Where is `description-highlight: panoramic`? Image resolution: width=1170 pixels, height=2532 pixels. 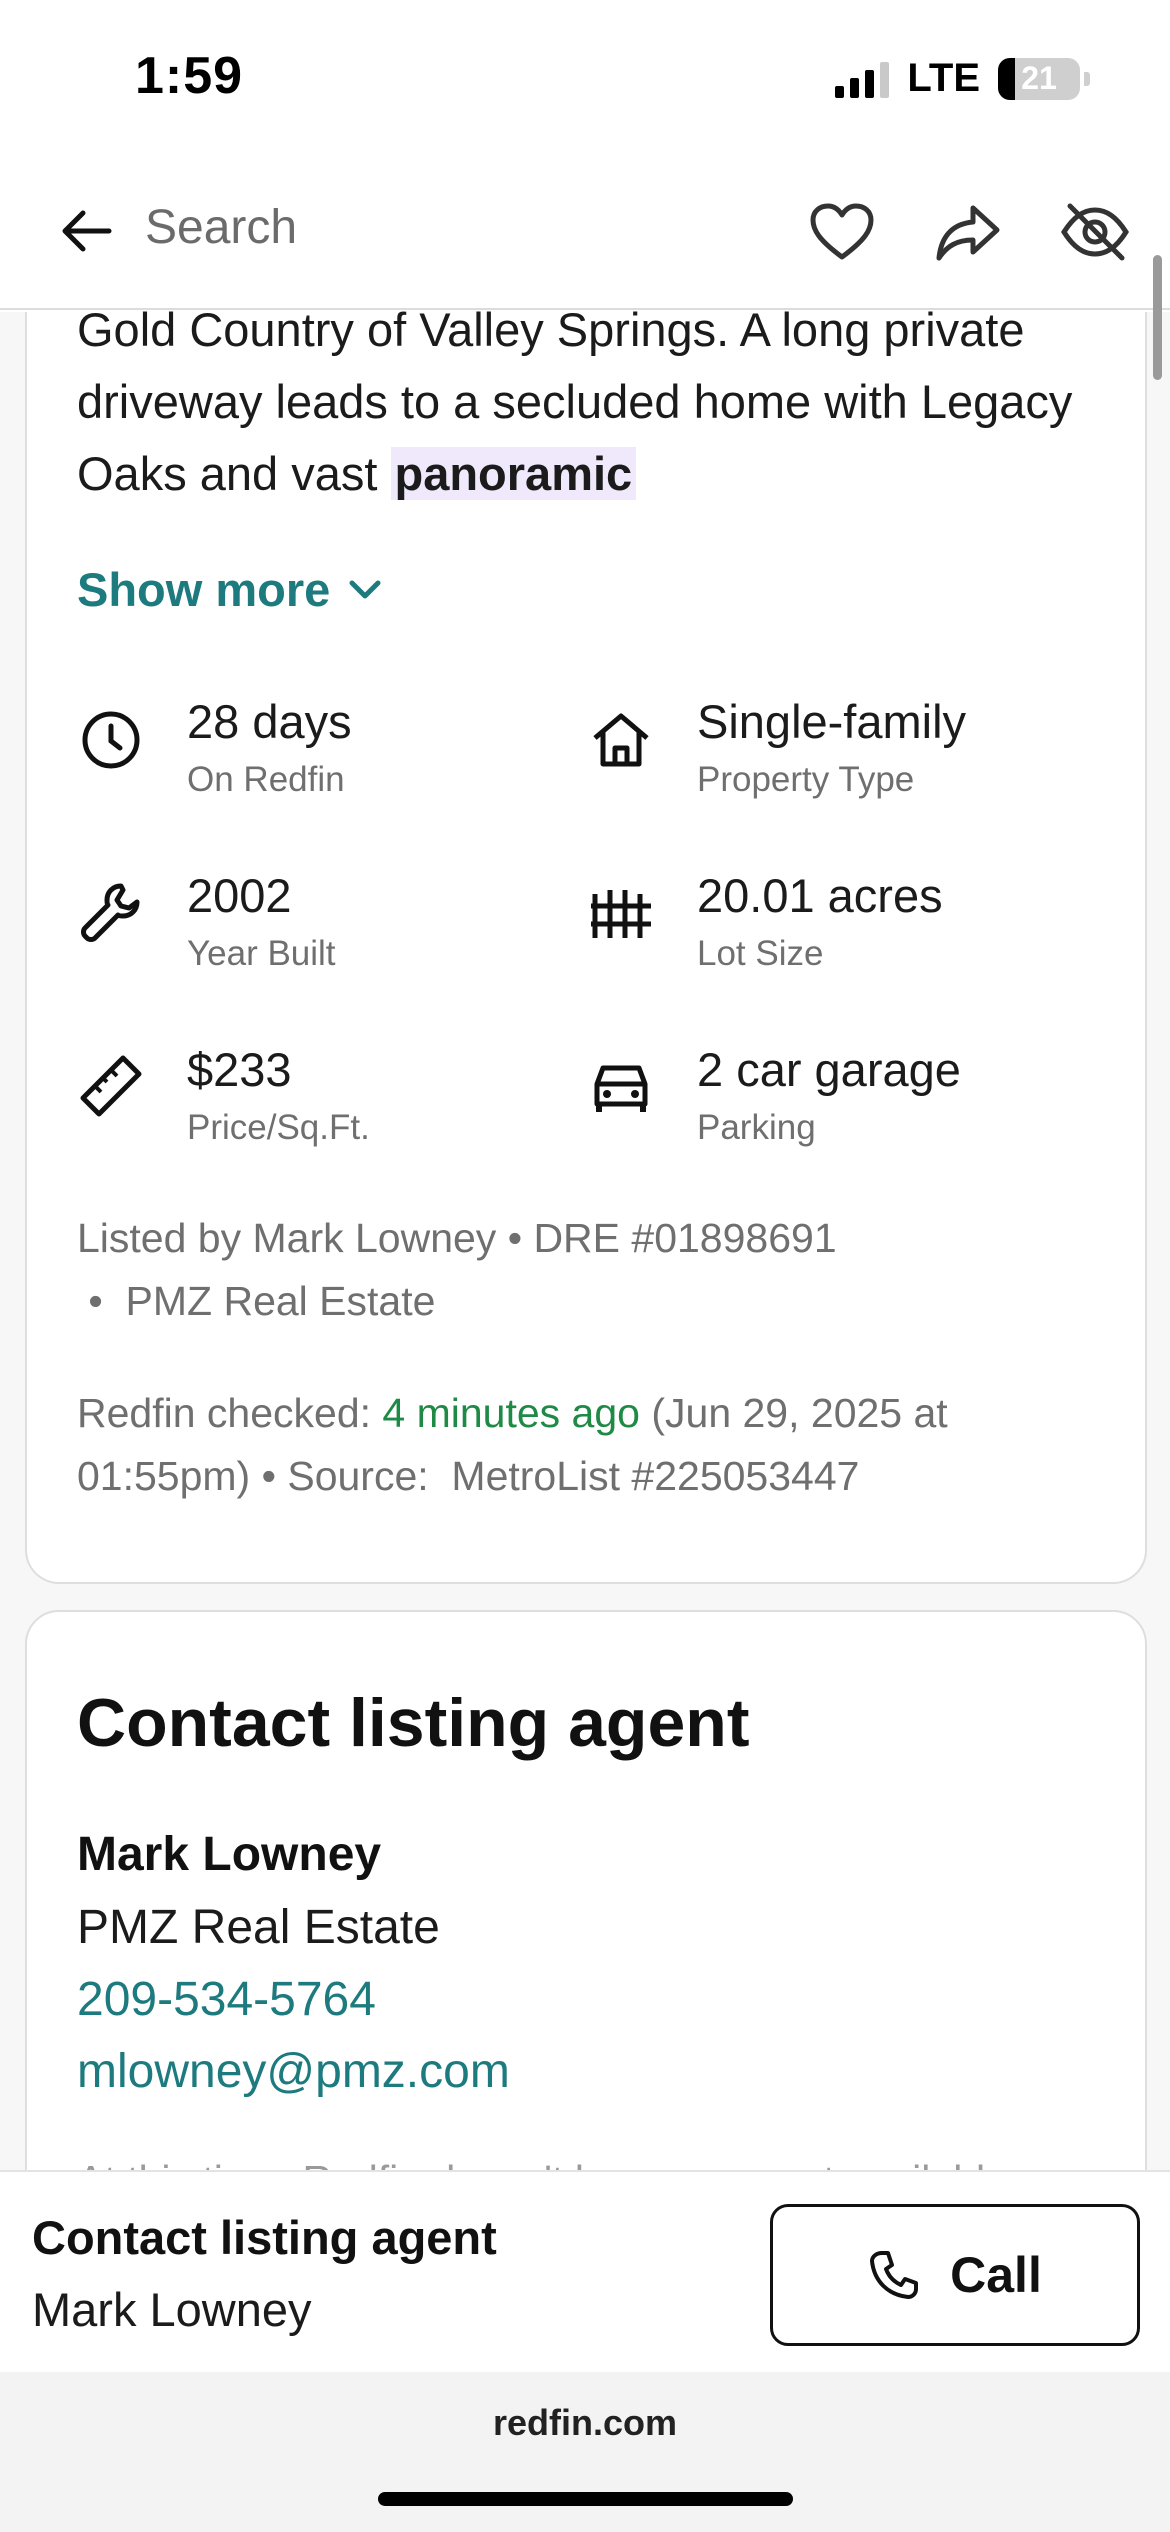 description-highlight: panoramic is located at coordinates (513, 473).